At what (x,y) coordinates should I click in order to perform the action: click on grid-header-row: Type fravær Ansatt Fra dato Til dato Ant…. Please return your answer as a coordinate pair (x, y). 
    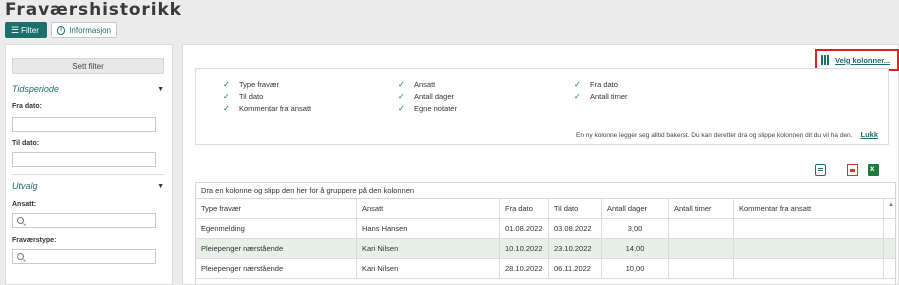
    Looking at the image, I should click on (545, 209).